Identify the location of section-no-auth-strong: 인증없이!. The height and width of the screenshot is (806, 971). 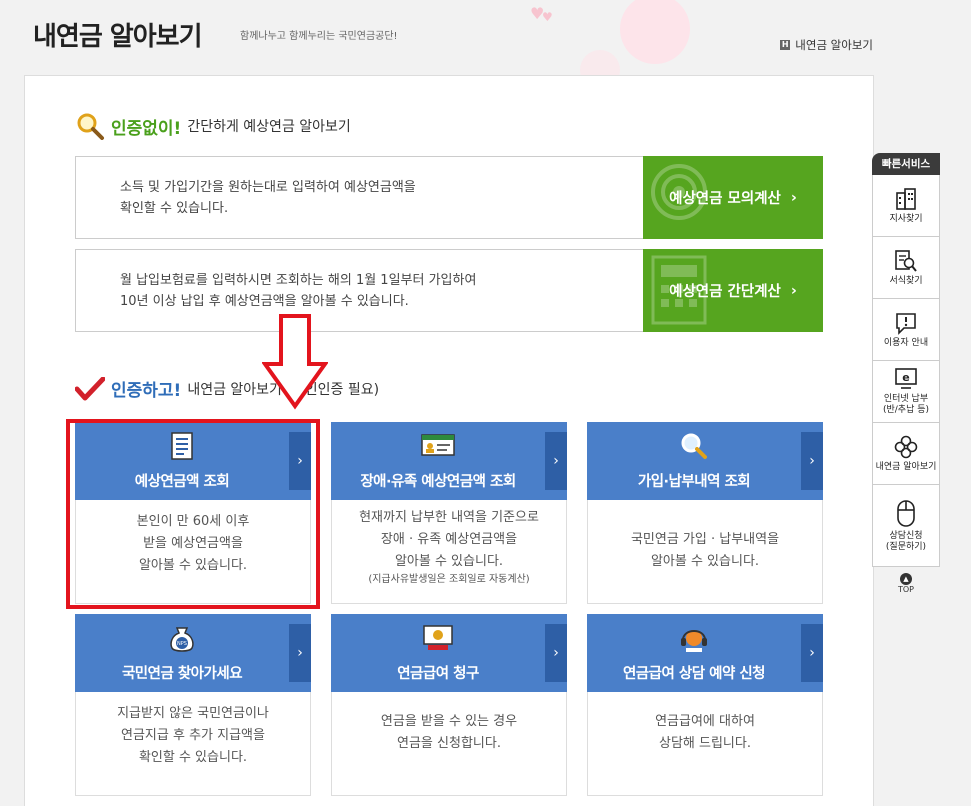
(146, 128).